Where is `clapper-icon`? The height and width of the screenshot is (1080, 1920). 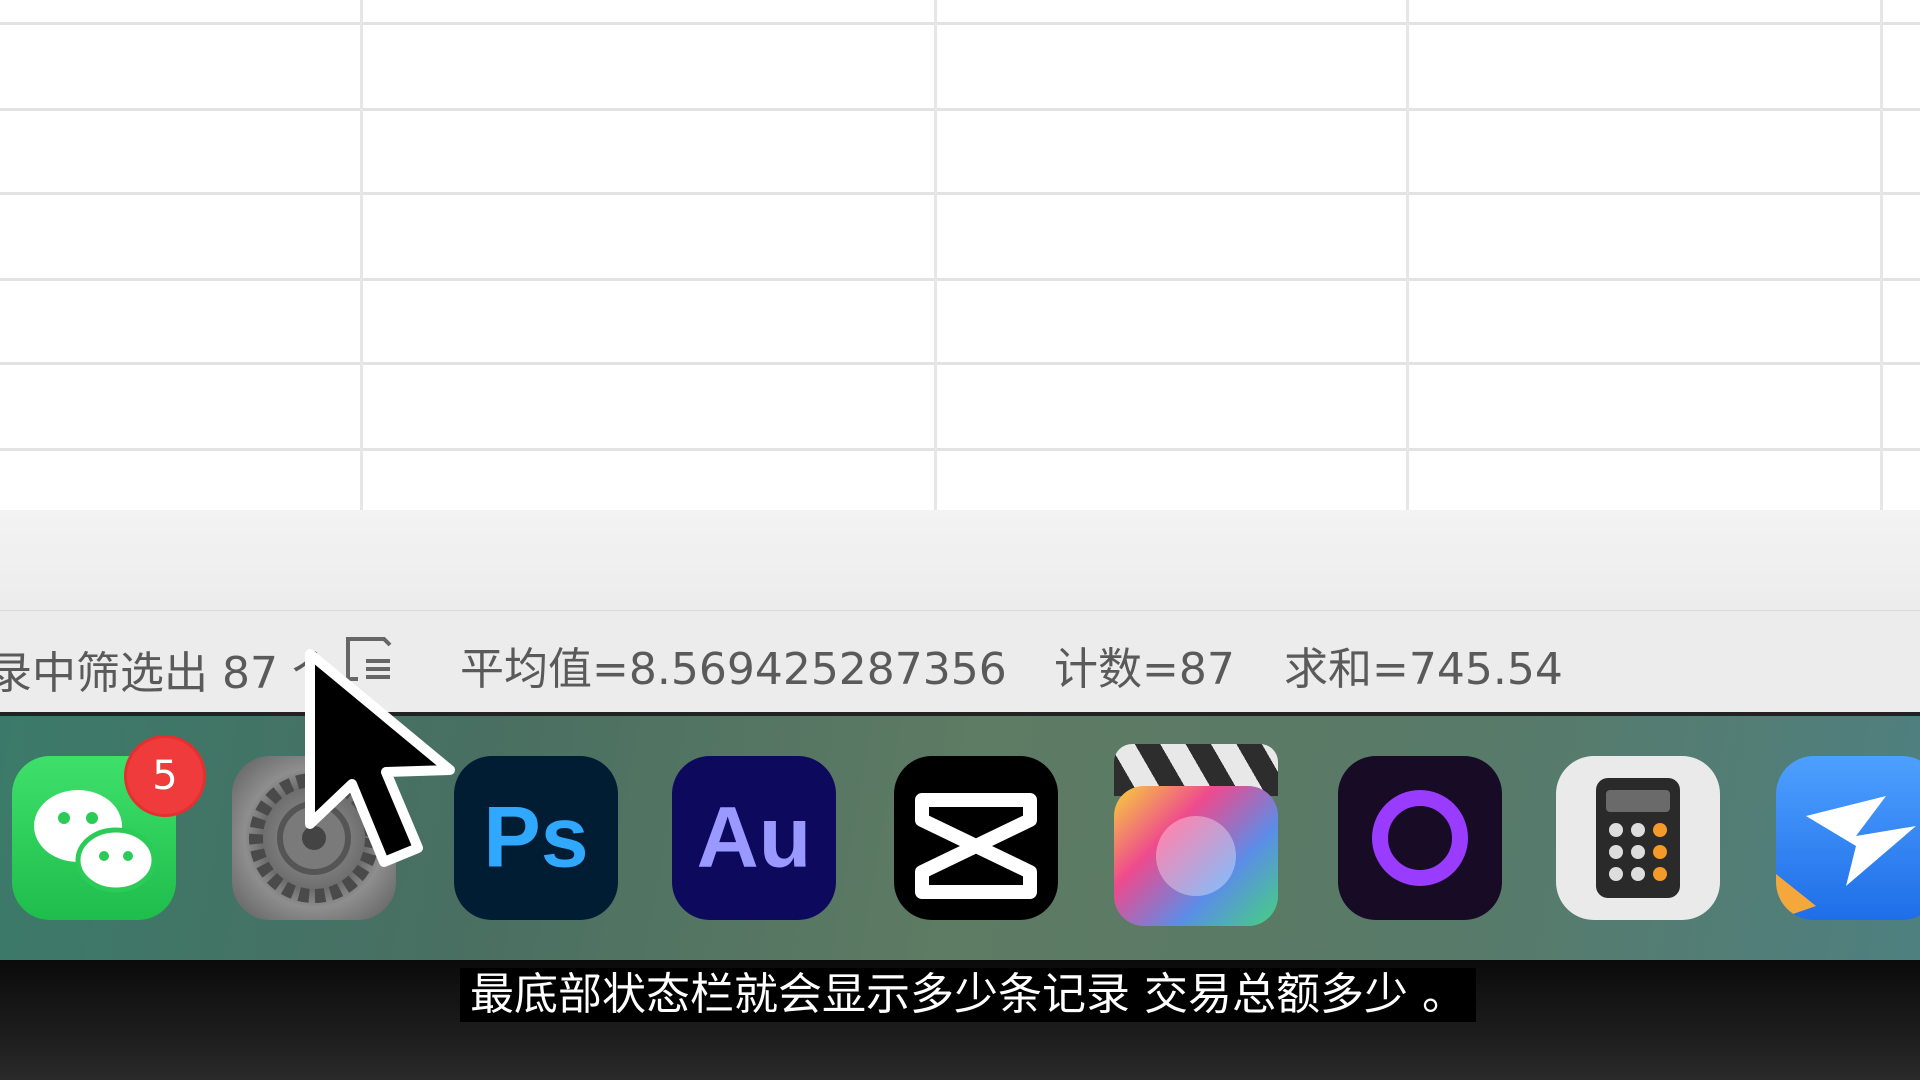
clapper-icon is located at coordinates (1196, 856).